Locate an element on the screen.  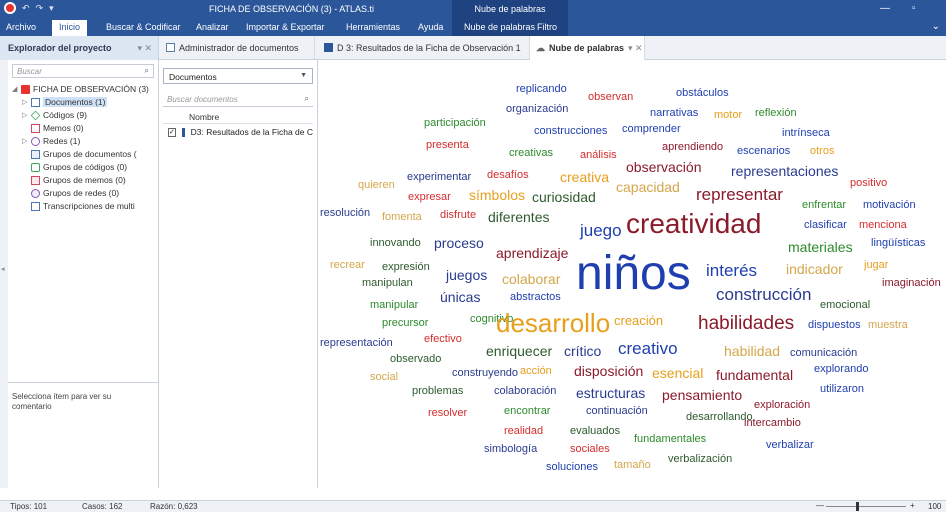
word-cloud-term: recrear is located at coordinates (347, 265).